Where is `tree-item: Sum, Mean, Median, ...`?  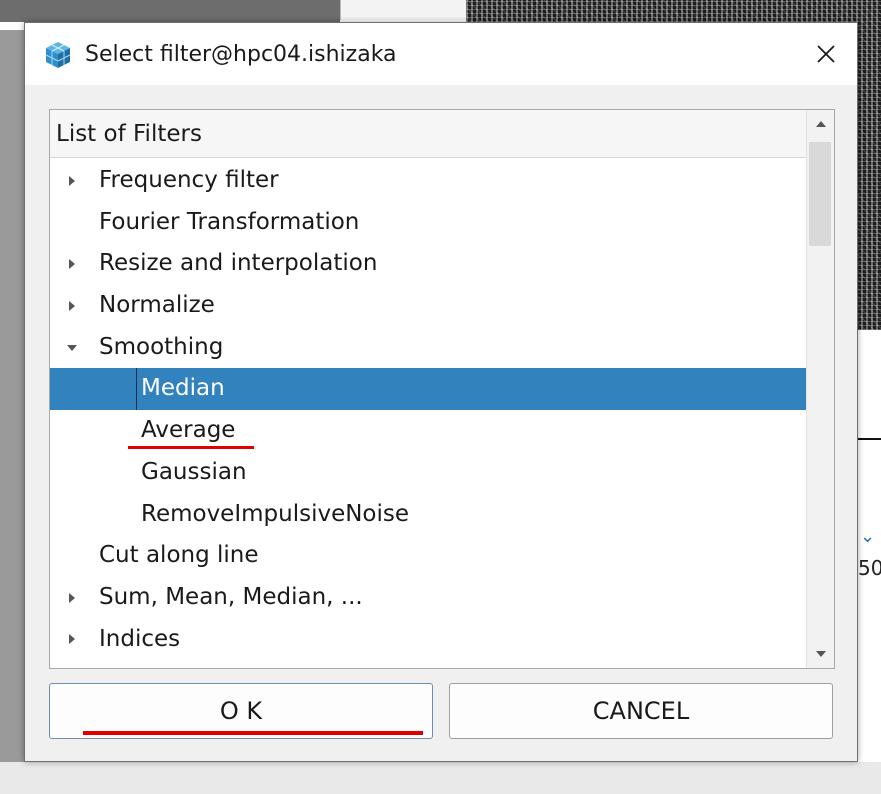
tree-item: Sum, Mean, Median, ... is located at coordinates (428, 598).